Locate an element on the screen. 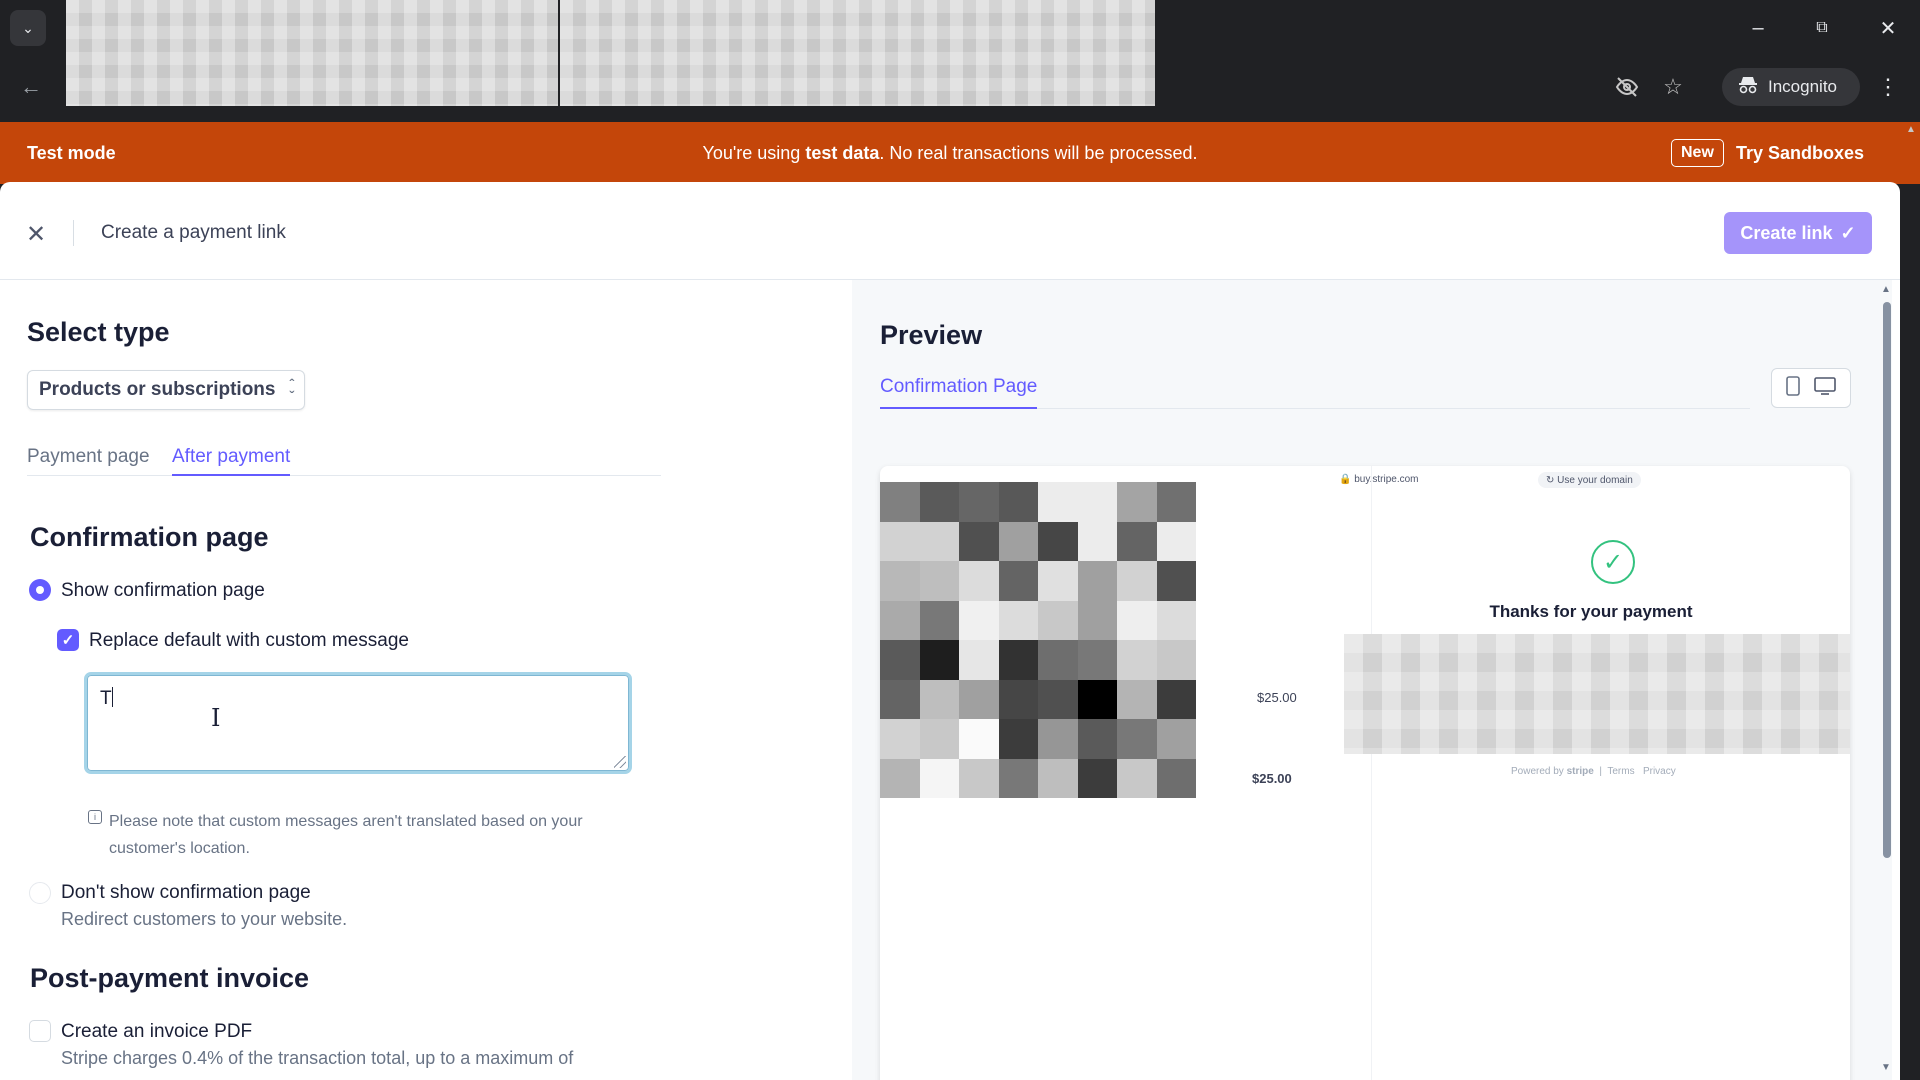  preview-tabs: Confirmation Page is located at coordinates (1315, 392).